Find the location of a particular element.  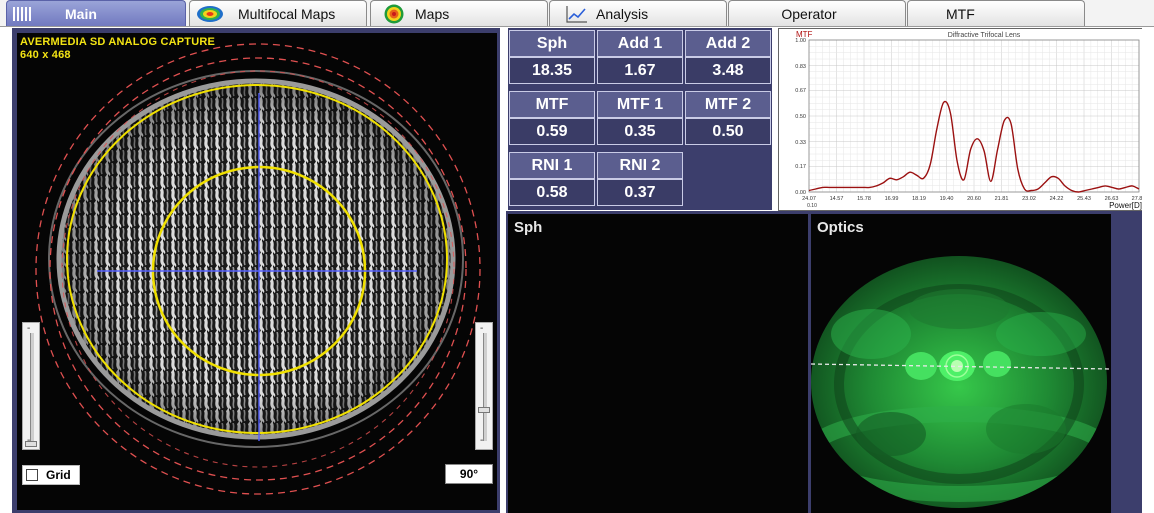

x-tick-label: 23.02 is located at coordinates (1029, 199).